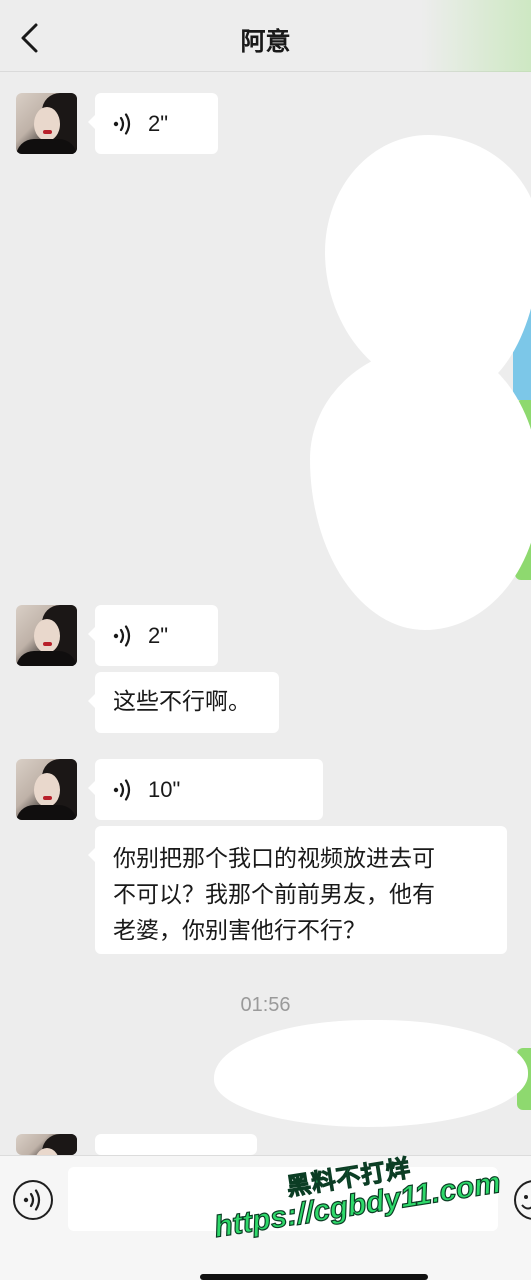 Image resolution: width=531 pixels, height=1280 pixels. I want to click on voice-mode-icon, so click(32, 1200).